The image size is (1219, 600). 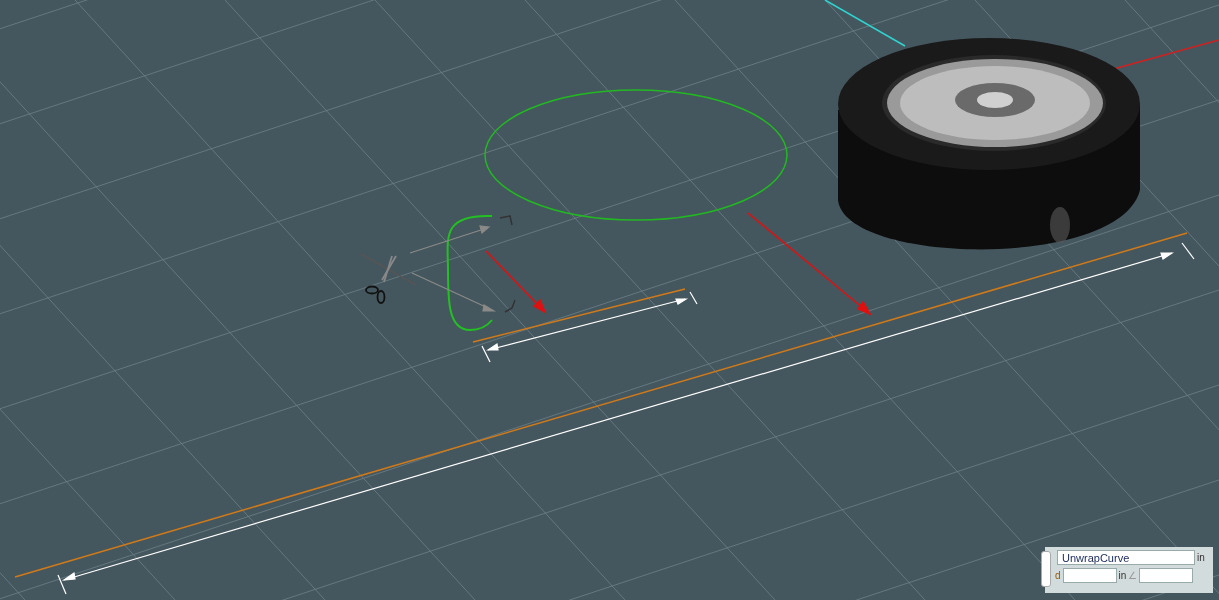 What do you see at coordinates (1058, 575) in the screenshot?
I see `distance-label: d` at bounding box center [1058, 575].